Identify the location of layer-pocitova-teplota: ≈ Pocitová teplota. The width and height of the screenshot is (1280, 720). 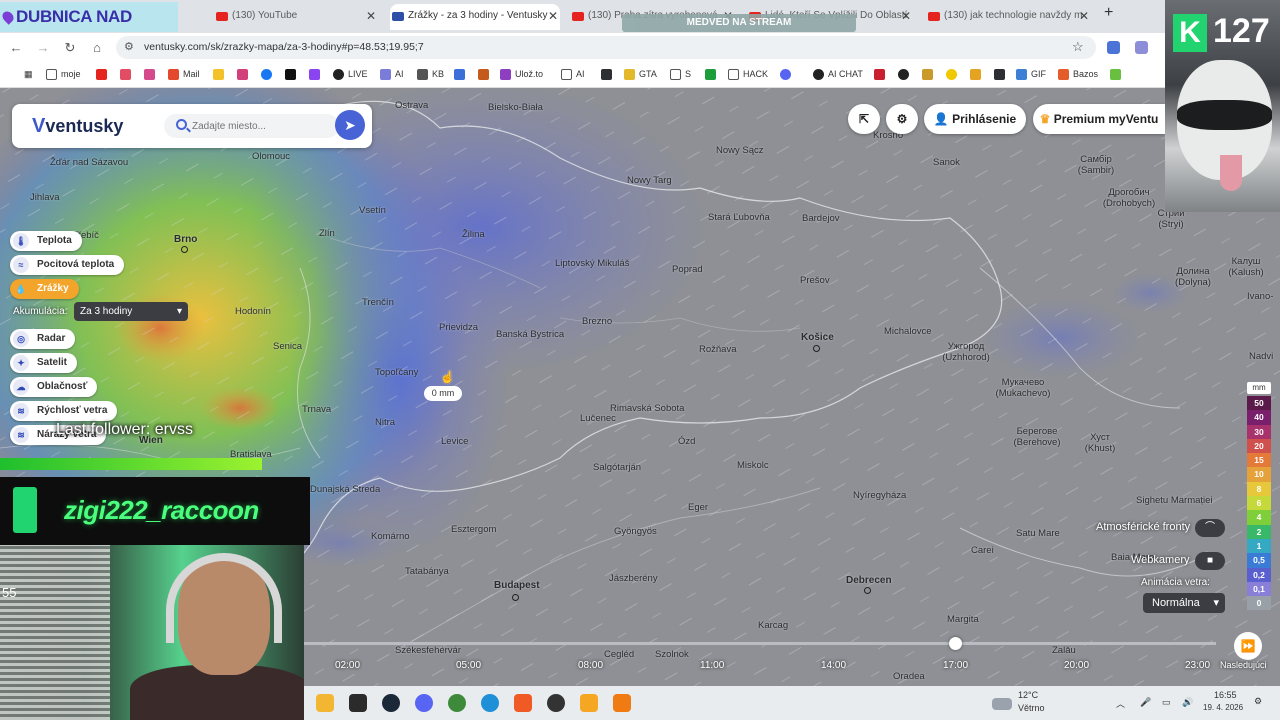
(67, 265).